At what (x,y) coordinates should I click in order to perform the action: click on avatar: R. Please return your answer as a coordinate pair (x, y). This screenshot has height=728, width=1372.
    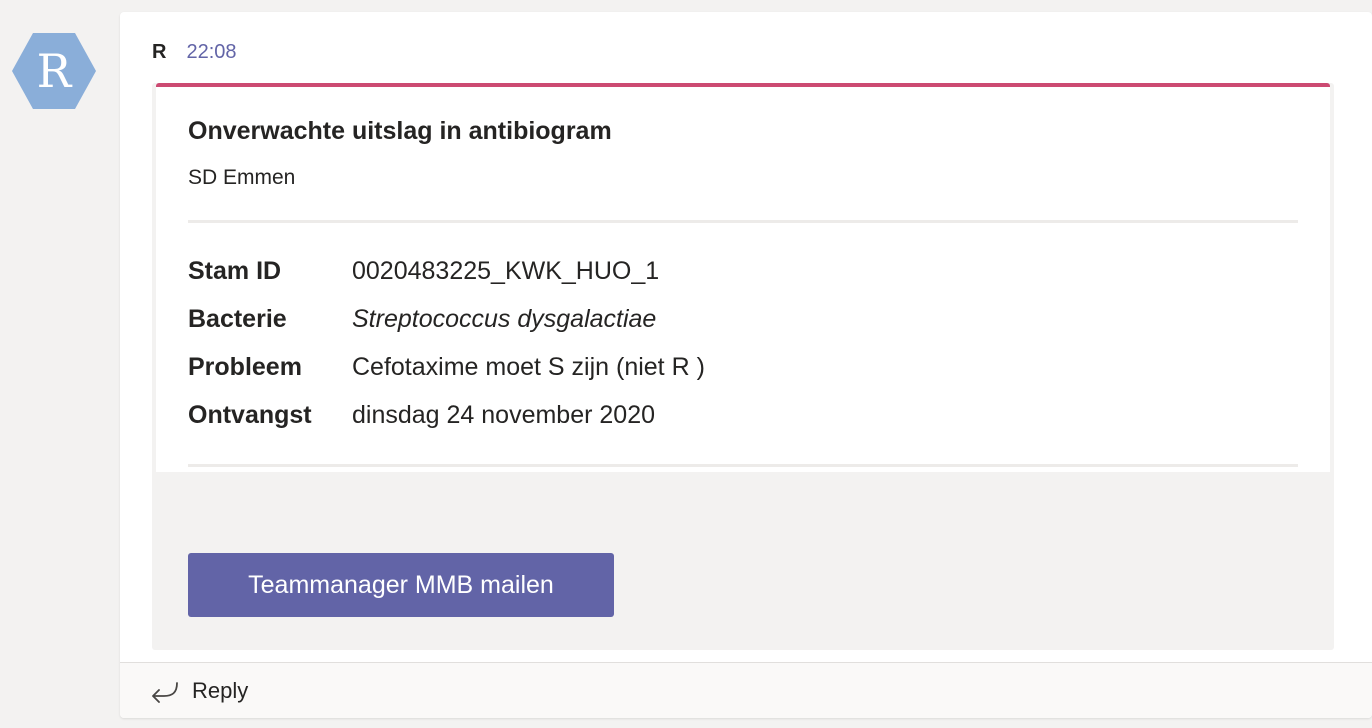
    Looking at the image, I should click on (54, 71).